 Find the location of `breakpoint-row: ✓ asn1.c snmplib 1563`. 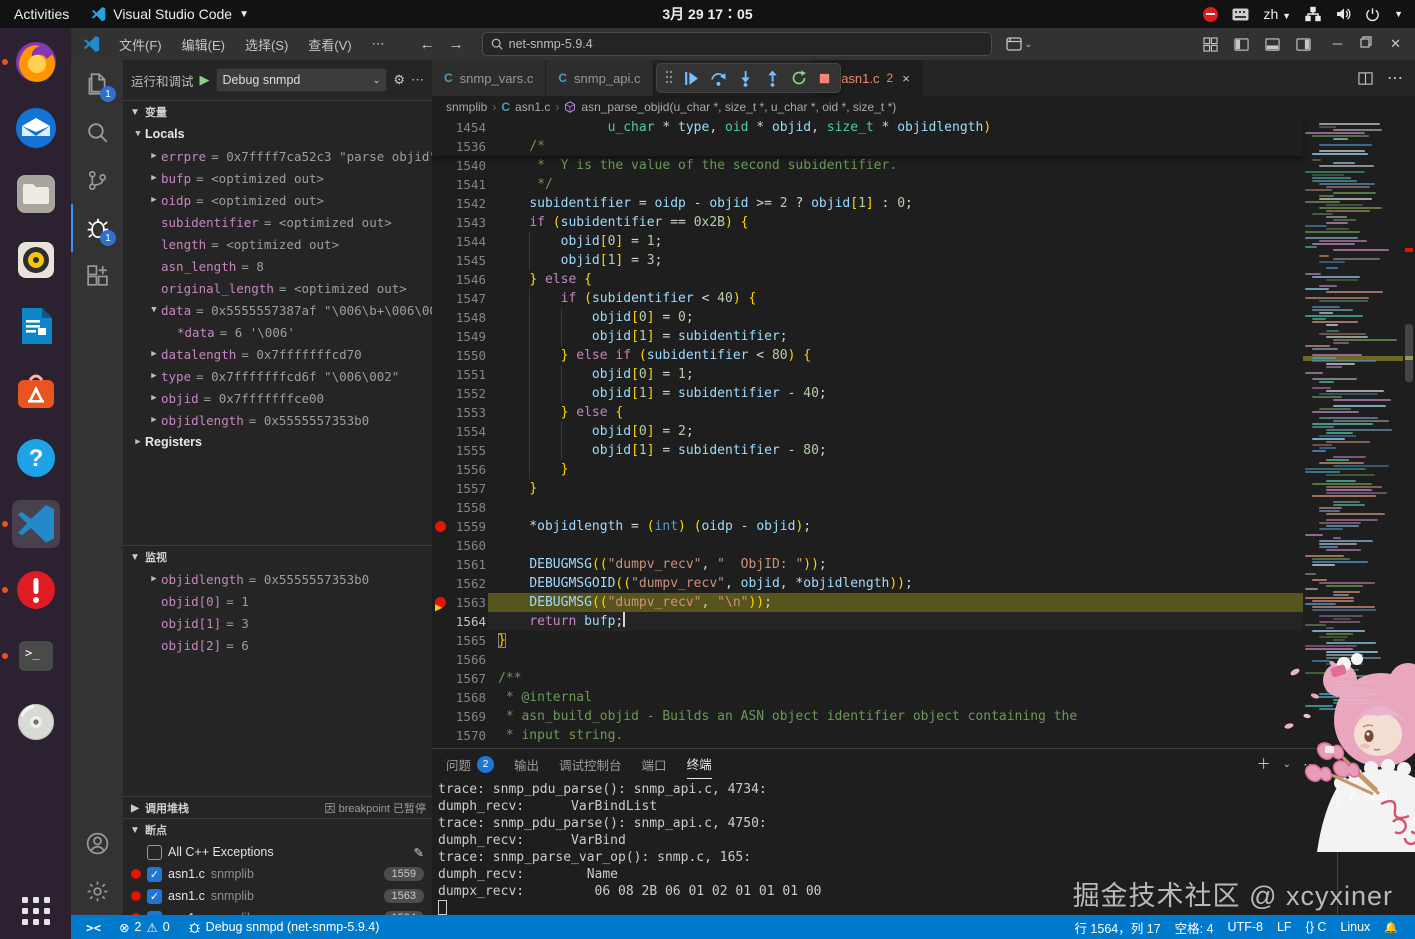

breakpoint-row: ✓ asn1.c snmplib 1563 is located at coordinates (277, 896).